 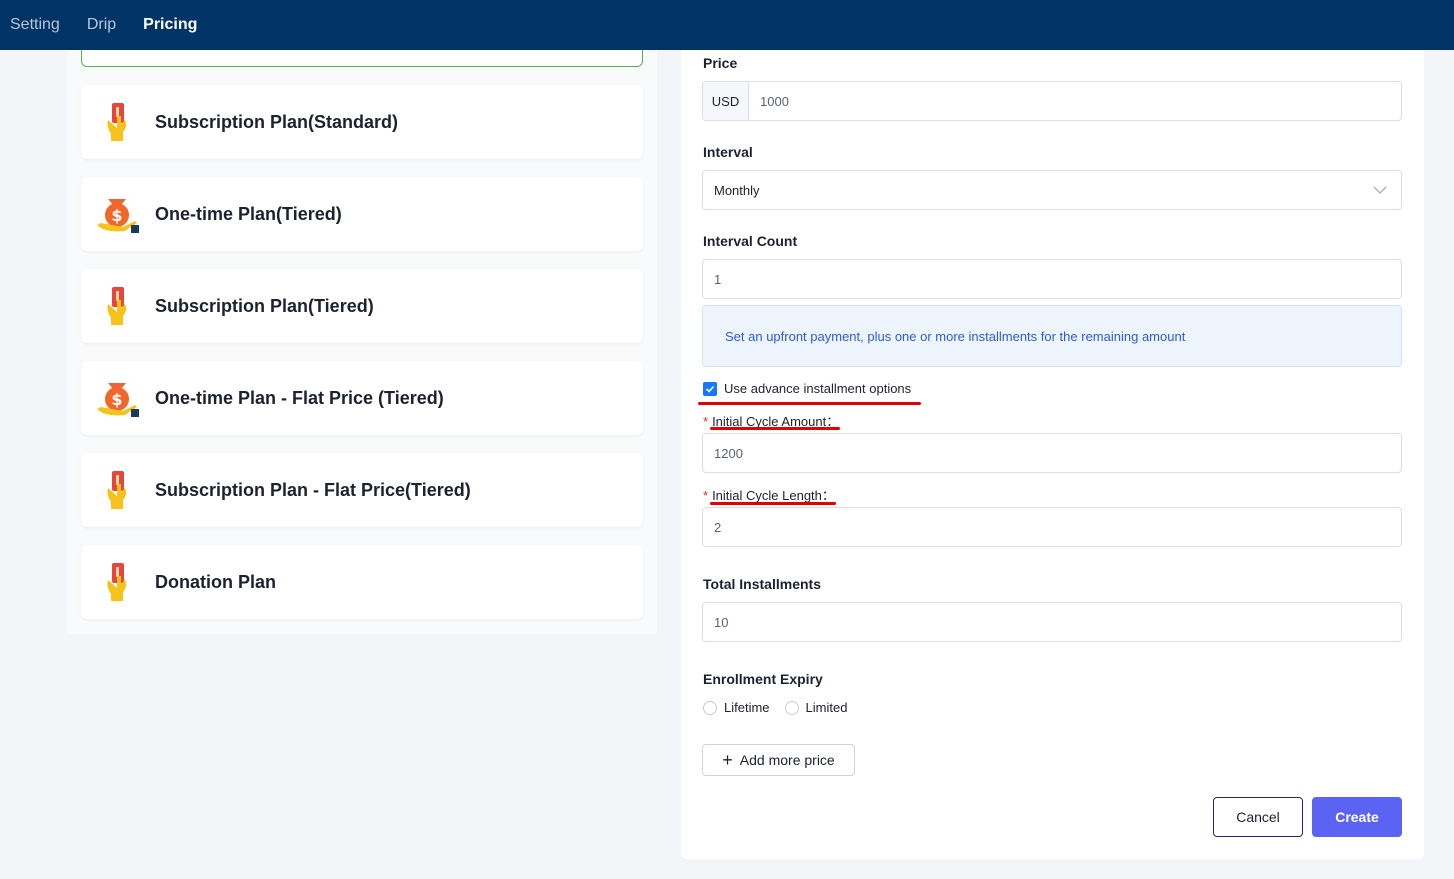 I want to click on create-button: Create, so click(x=1357, y=817).